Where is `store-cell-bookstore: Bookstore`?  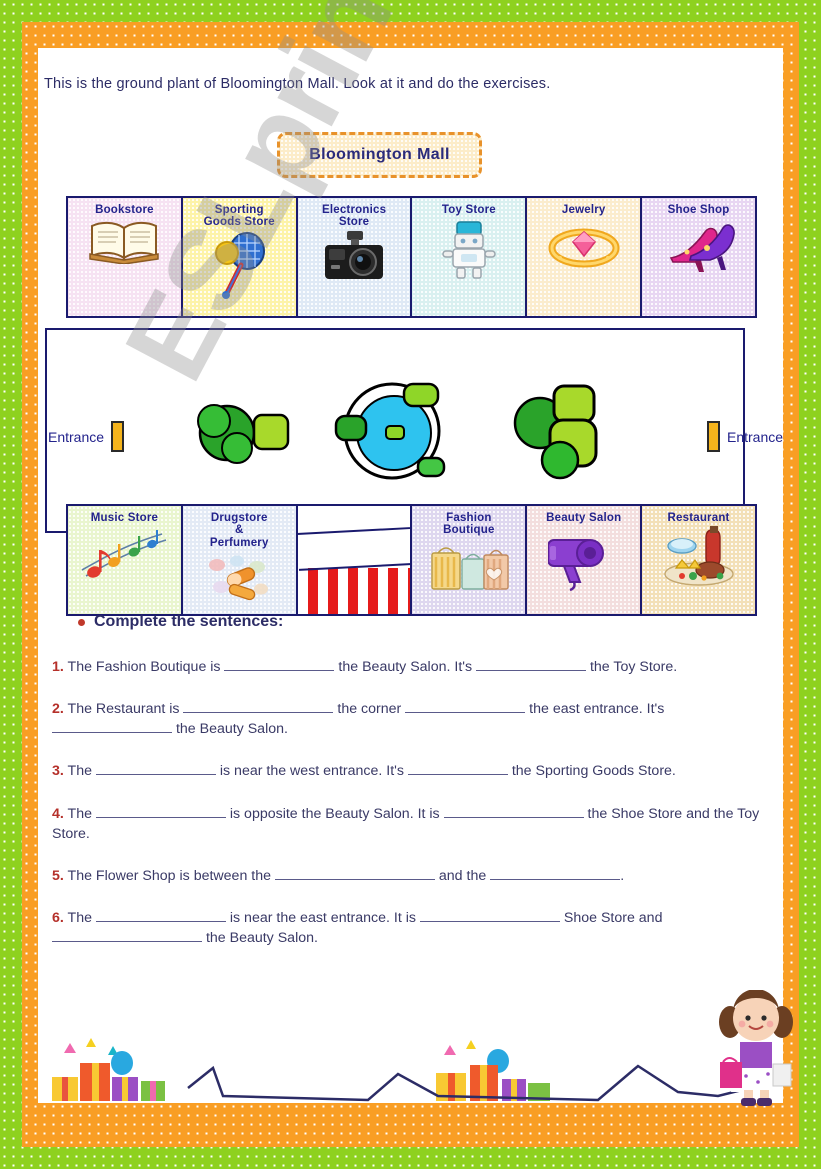 store-cell-bookstore: Bookstore is located at coordinates (125, 257).